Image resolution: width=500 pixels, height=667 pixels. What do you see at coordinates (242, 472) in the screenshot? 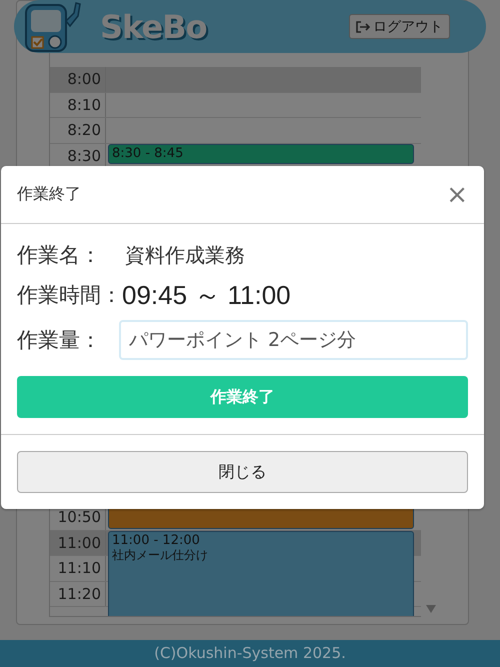
I see `close-button: 閉じる` at bounding box center [242, 472].